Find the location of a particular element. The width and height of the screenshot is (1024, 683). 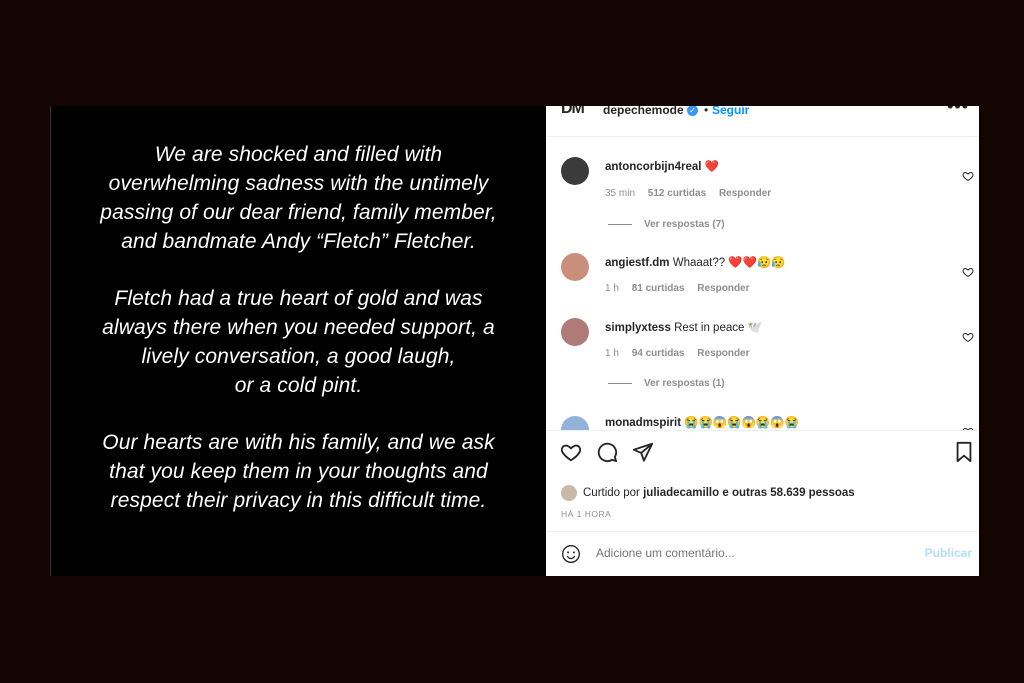

comment-likes: 81 curtidas is located at coordinates (658, 288).